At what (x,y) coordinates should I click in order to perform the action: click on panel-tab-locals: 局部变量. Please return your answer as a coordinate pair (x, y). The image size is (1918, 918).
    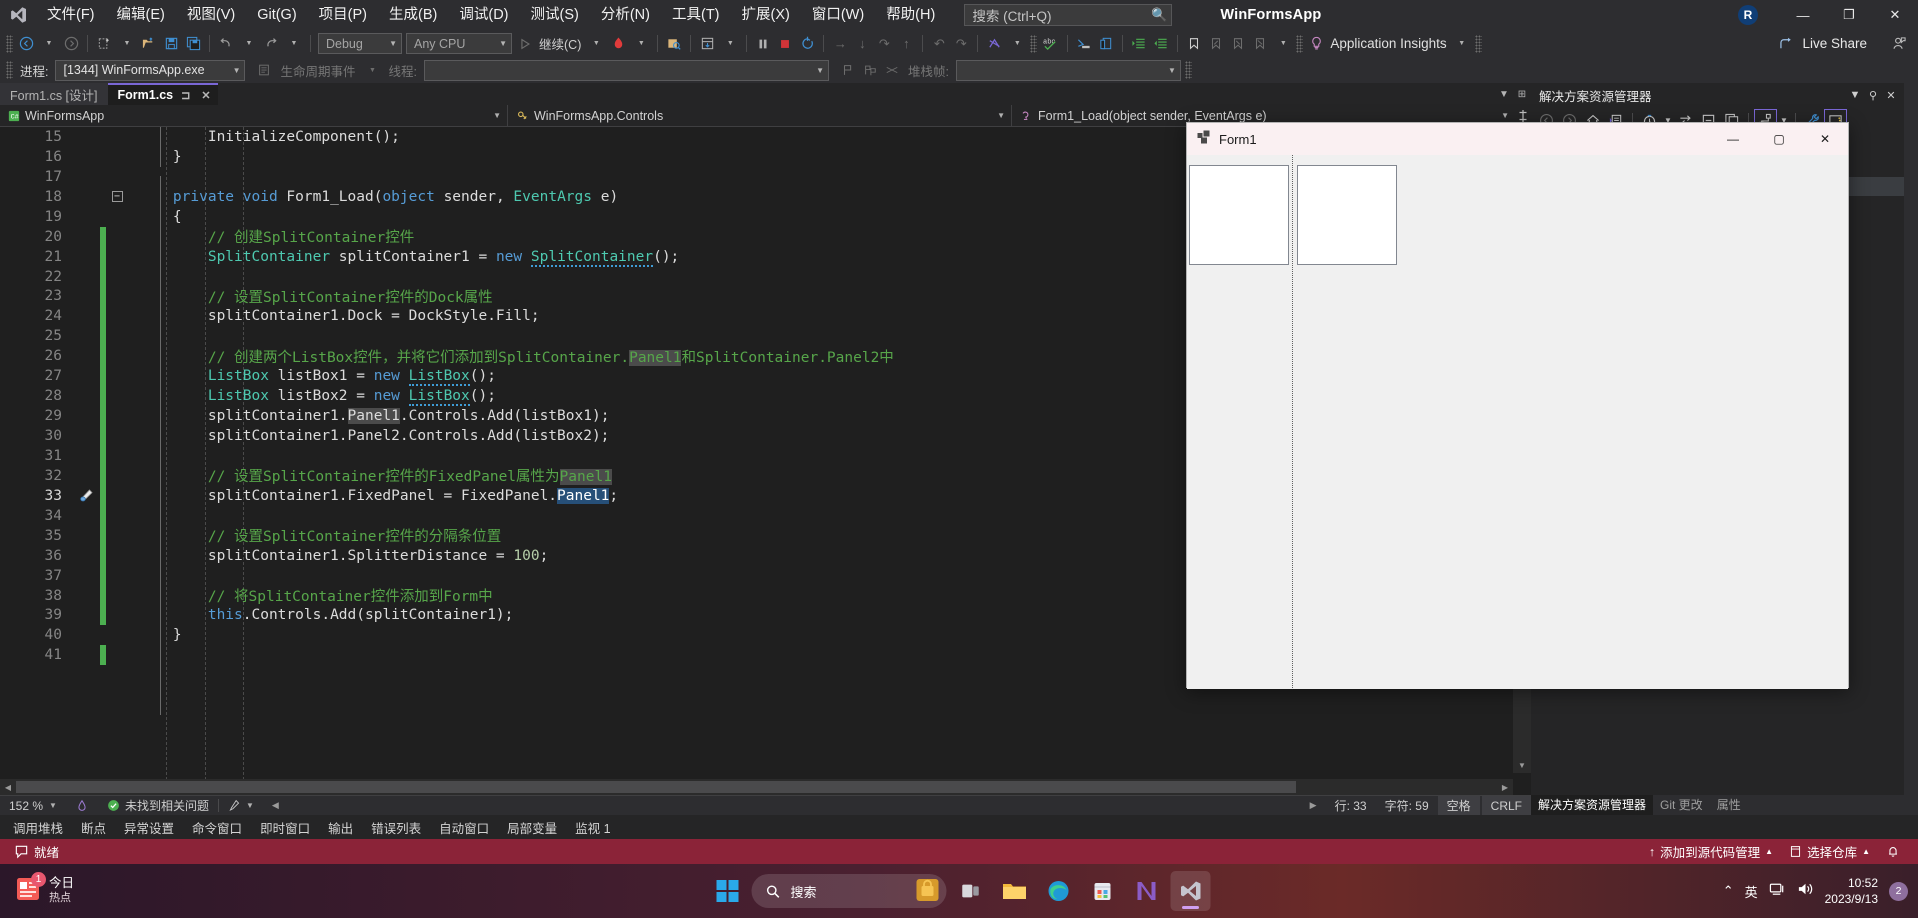
    Looking at the image, I should click on (532, 827).